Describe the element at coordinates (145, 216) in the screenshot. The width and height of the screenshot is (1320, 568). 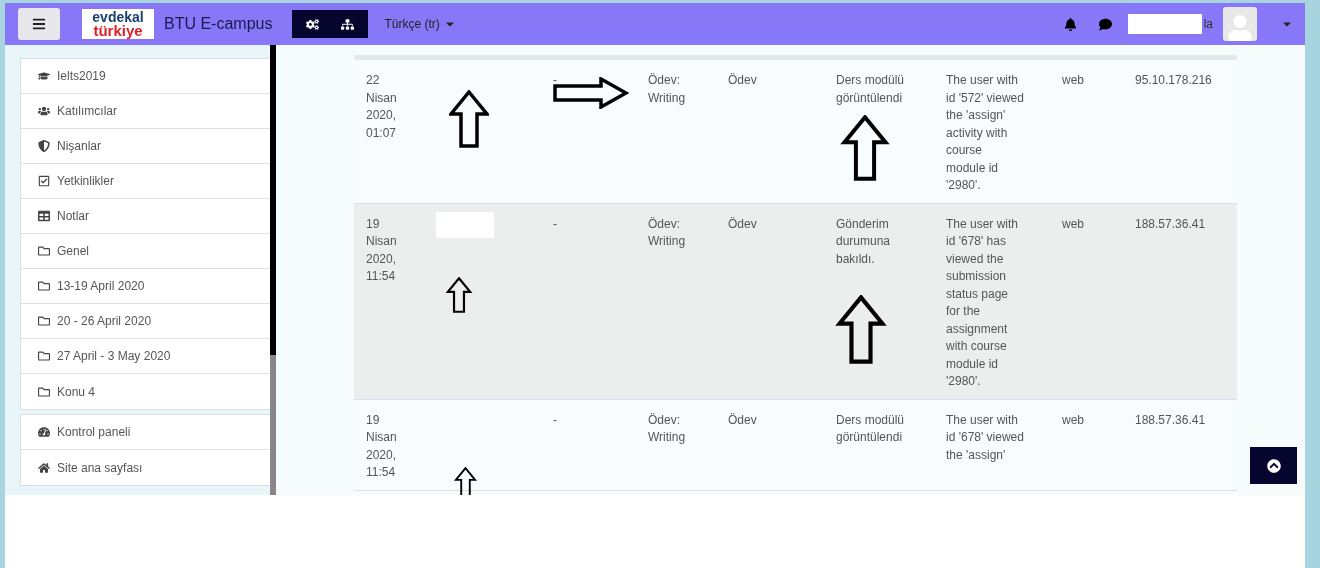
I see `sidebar-item: Notlar` at that location.